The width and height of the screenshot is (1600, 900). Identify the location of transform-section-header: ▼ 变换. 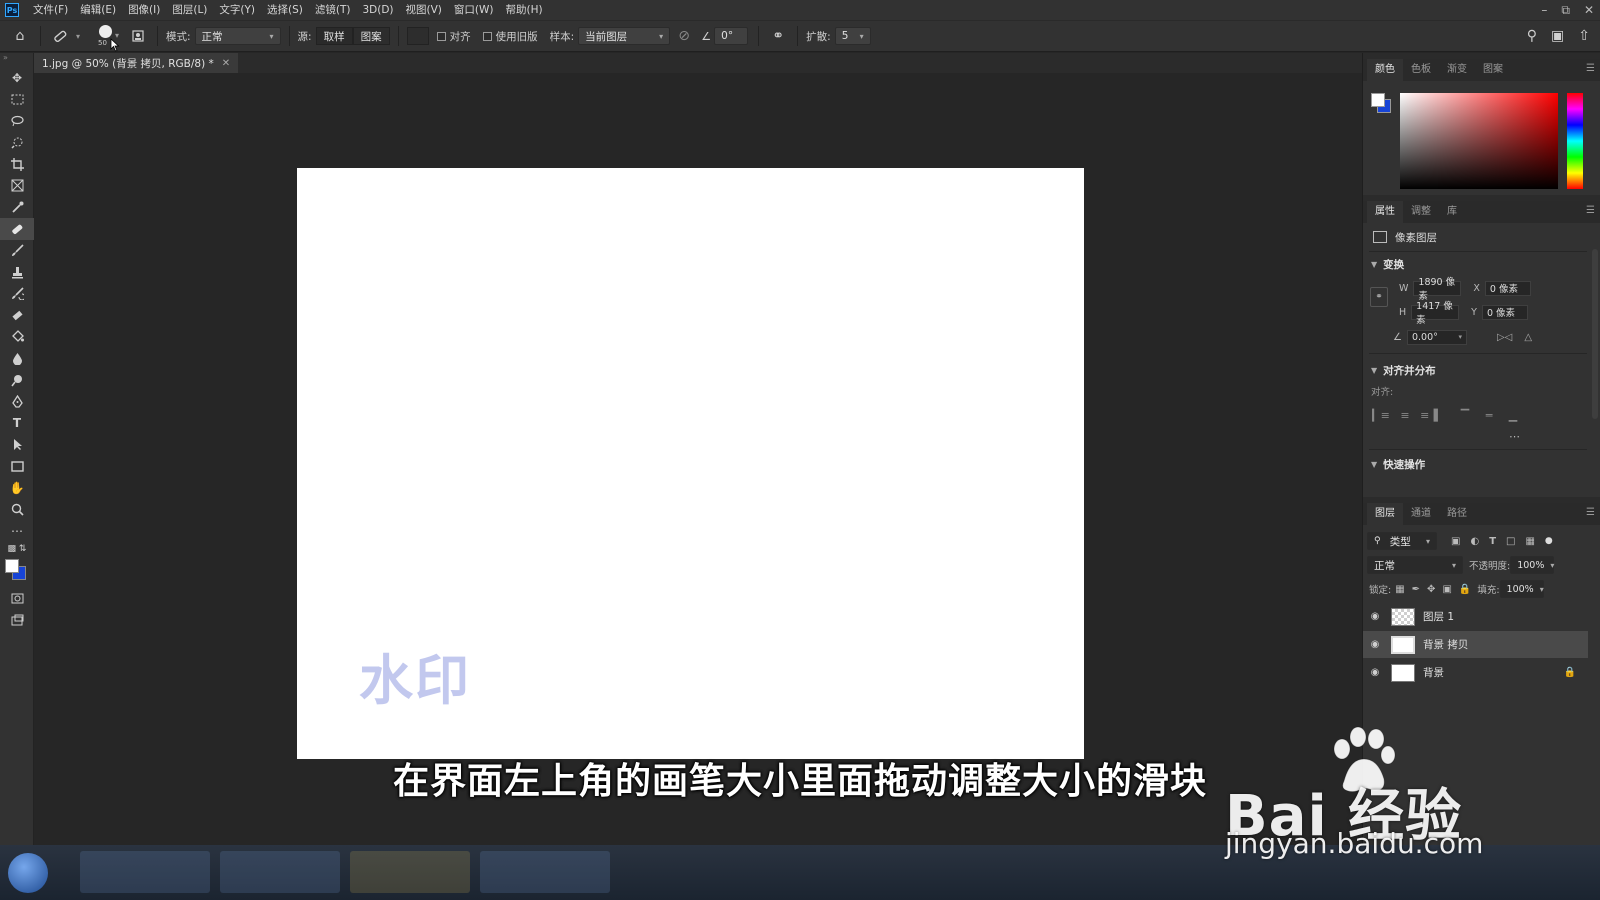
(1481, 264).